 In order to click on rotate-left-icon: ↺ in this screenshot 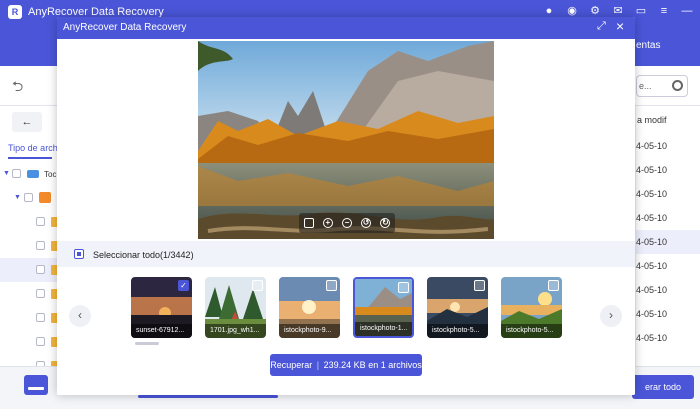, I will do `click(366, 223)`.